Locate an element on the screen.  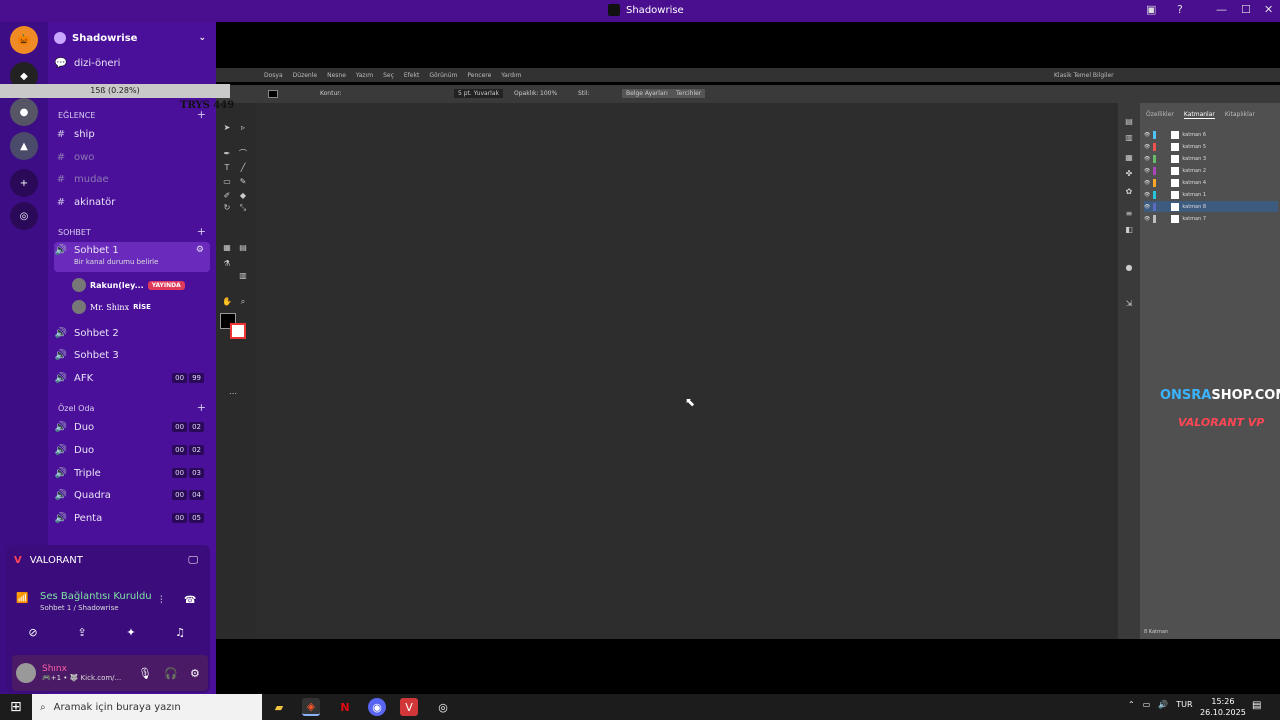
netflix-icon: N is located at coordinates (345, 707).